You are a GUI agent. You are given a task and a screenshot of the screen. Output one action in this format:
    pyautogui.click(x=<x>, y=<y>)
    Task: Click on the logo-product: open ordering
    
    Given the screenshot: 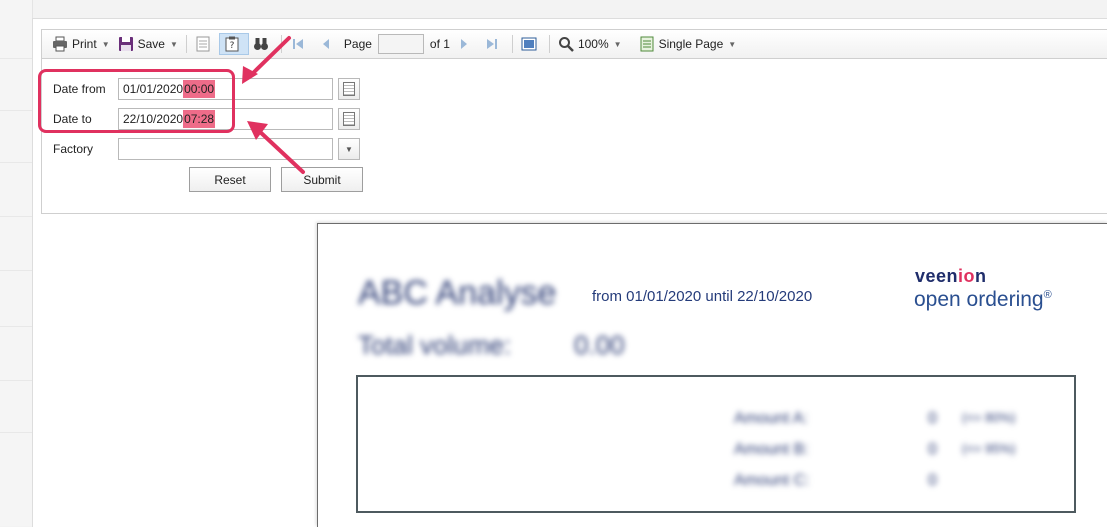 What is the action you would take?
    pyautogui.click(x=979, y=299)
    